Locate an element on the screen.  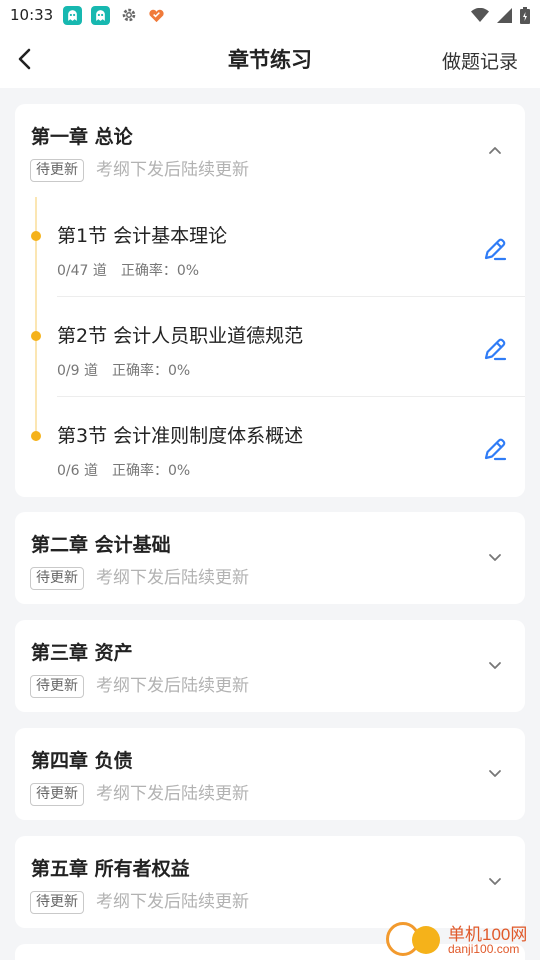
chapter-header: 第四章 负债 待更新 考纲下发后陆续更新 is located at coordinates (270, 774).